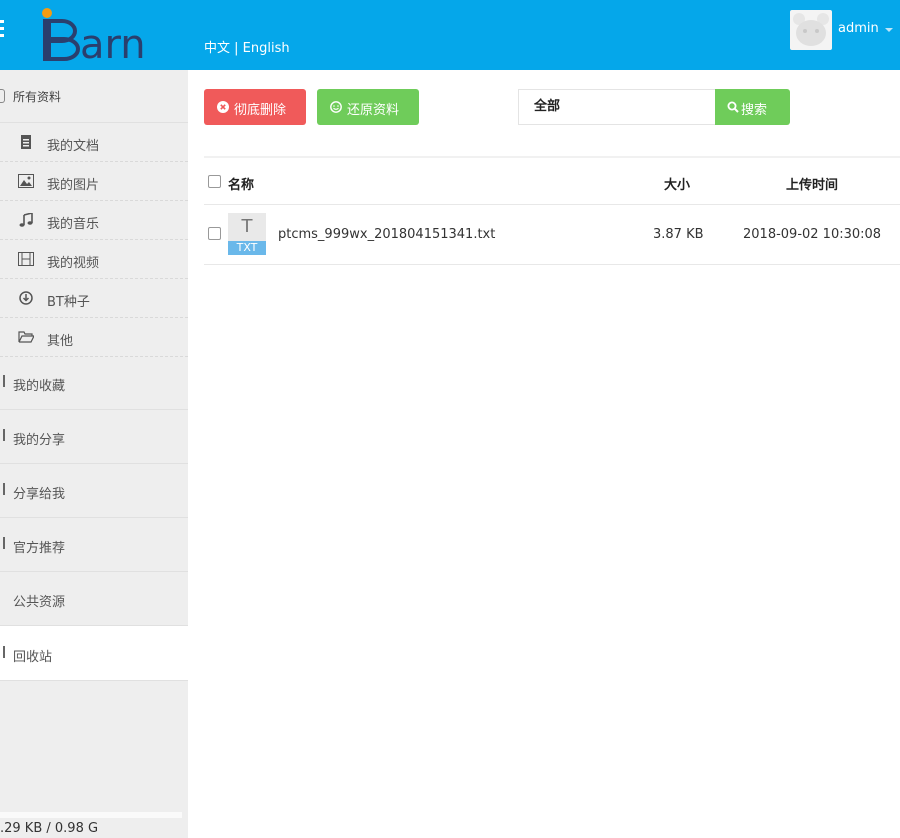  I want to click on folder-open-icon, so click(26, 337).